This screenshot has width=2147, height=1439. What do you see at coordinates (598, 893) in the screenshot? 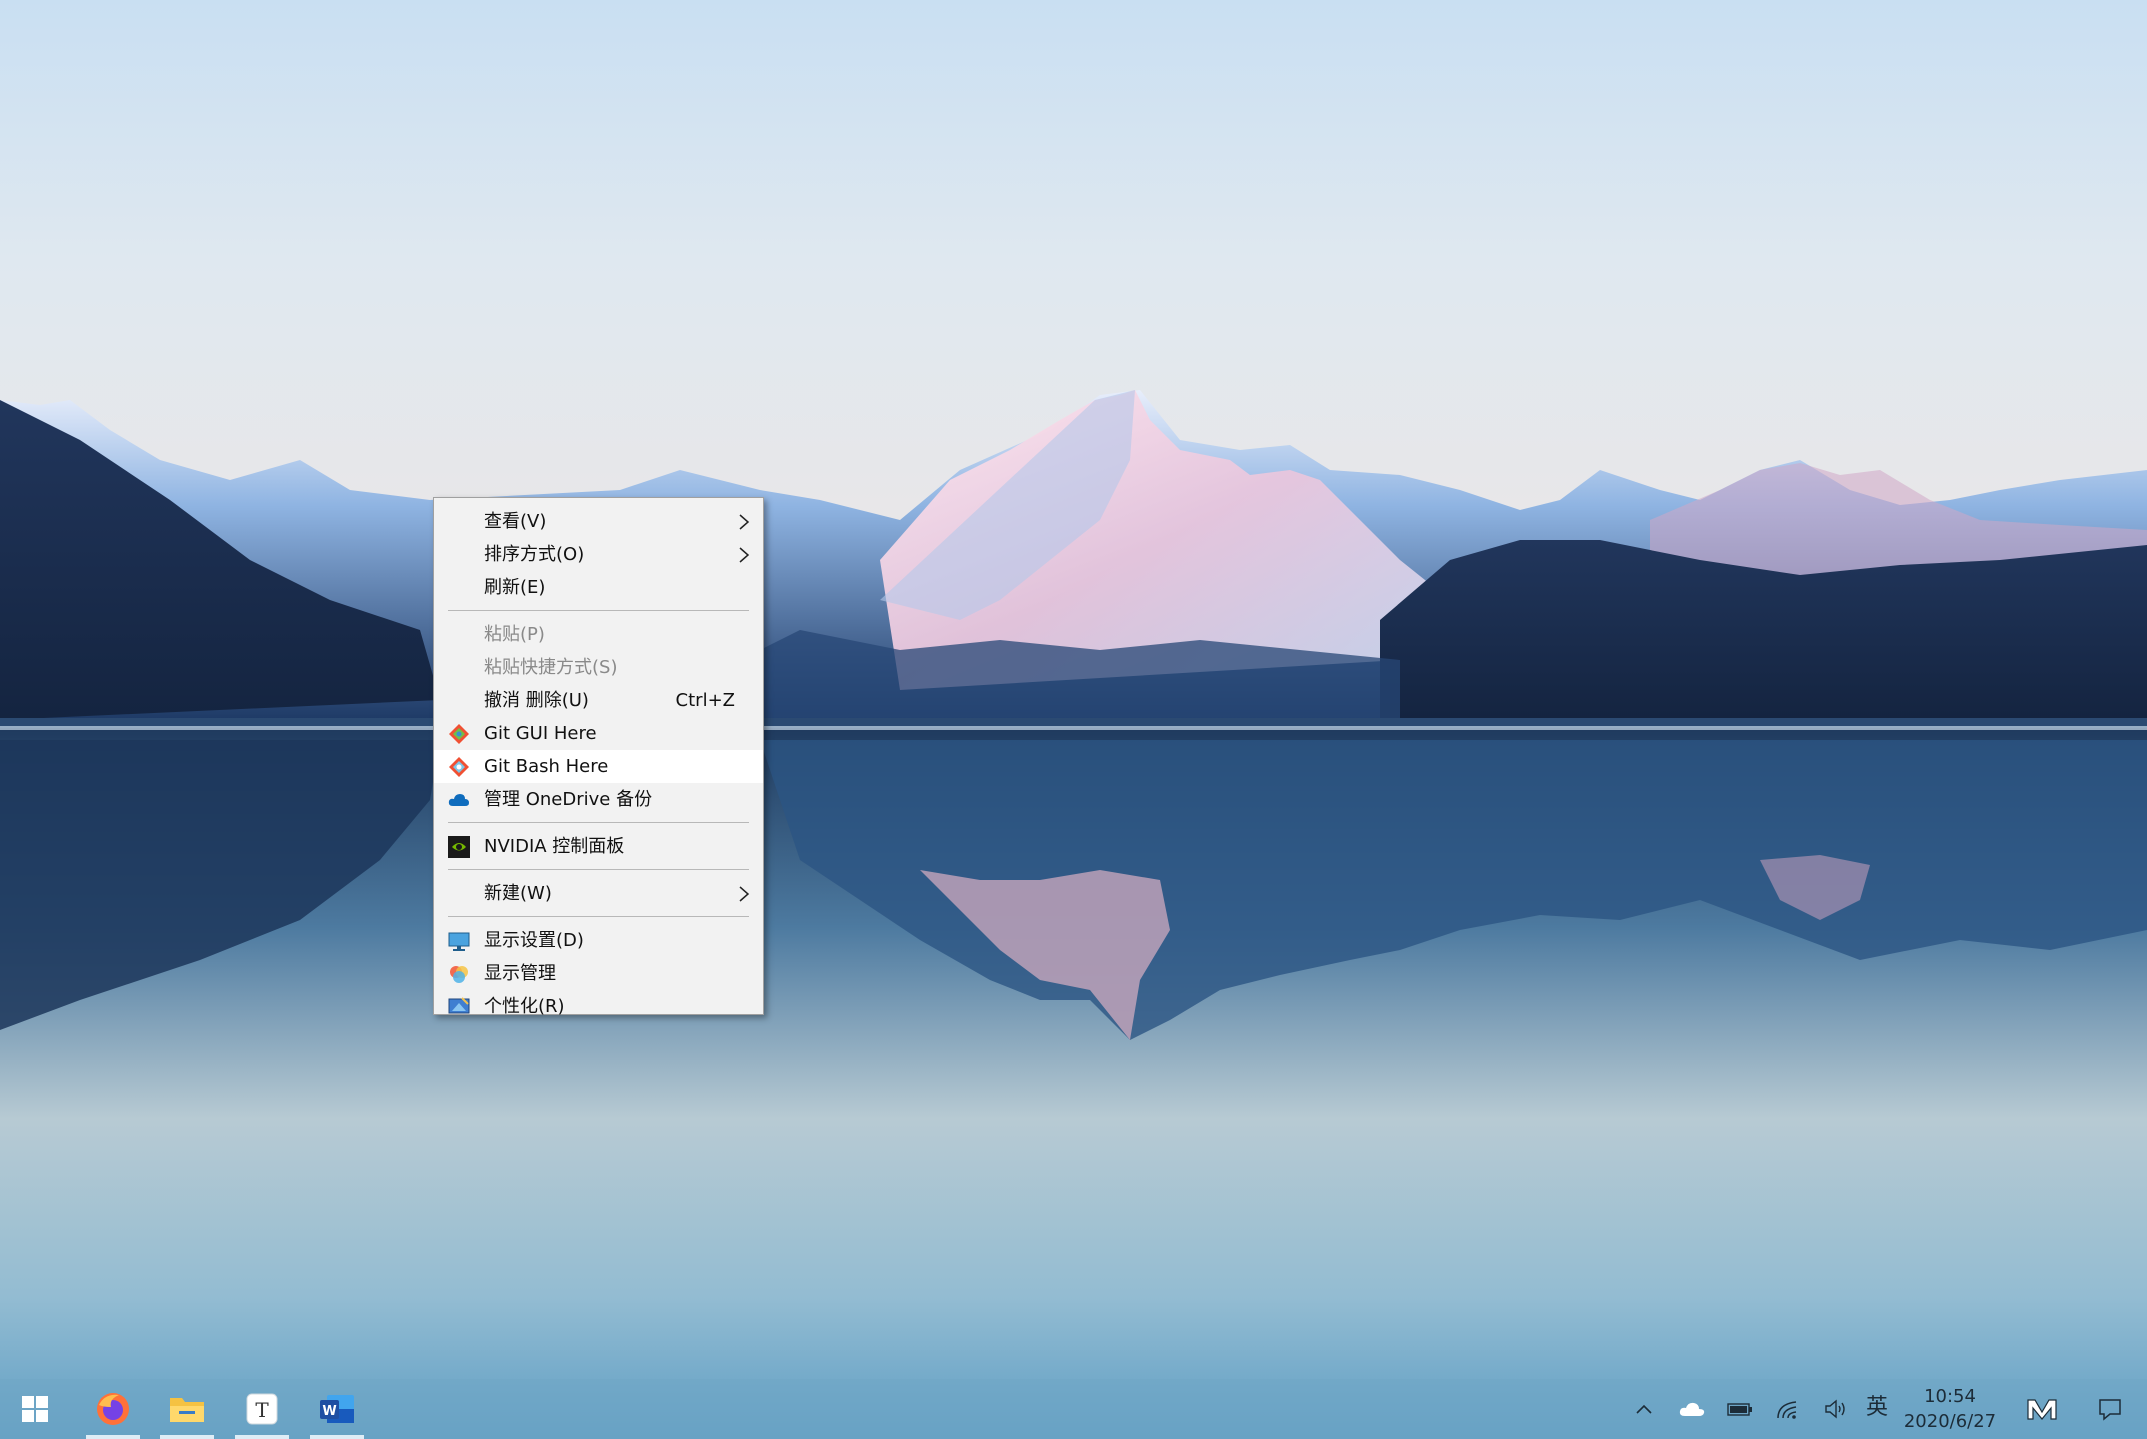
I see `menu-item-13: 新建(W)` at bounding box center [598, 893].